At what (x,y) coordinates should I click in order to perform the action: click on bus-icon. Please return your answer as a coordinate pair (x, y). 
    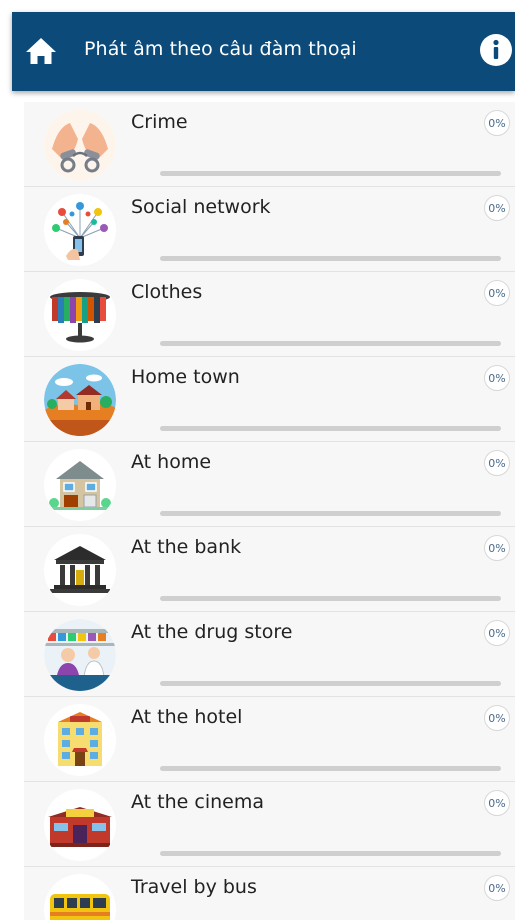
    Looking at the image, I should click on (80, 897).